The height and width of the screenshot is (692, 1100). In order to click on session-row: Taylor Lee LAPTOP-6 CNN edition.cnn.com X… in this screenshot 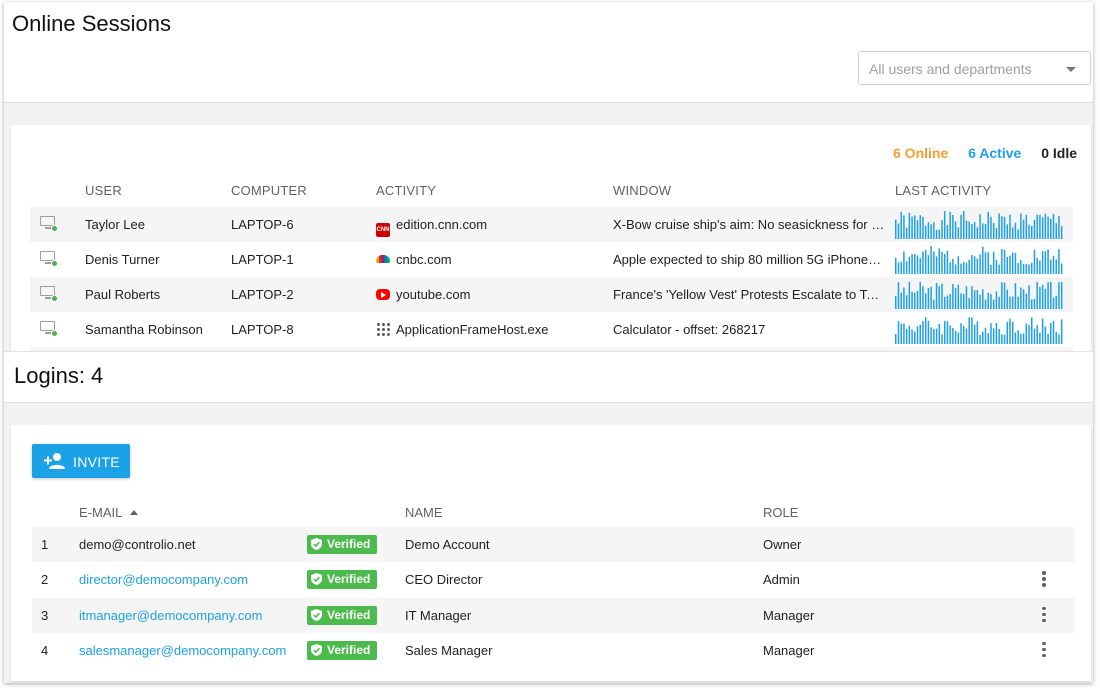, I will do `click(551, 224)`.